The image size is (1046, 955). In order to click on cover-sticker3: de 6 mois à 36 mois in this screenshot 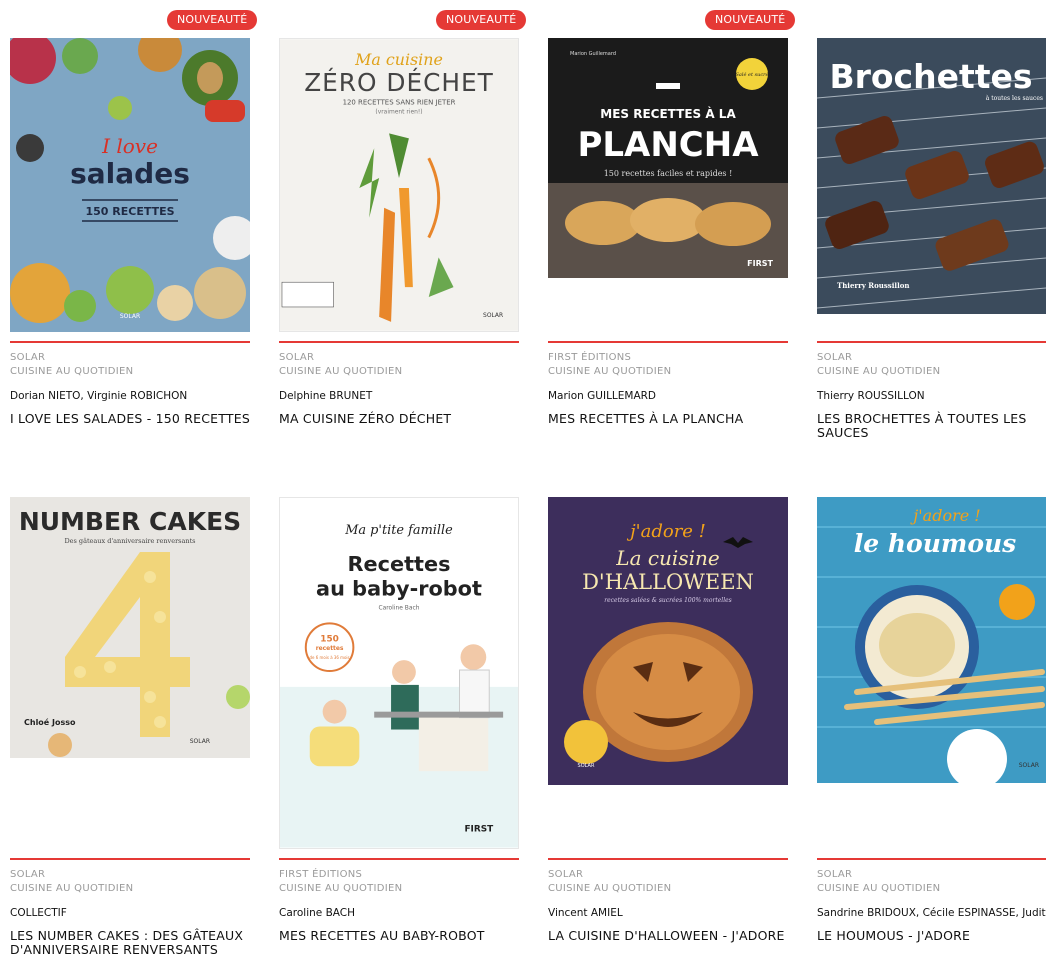, I will do `click(330, 657)`.